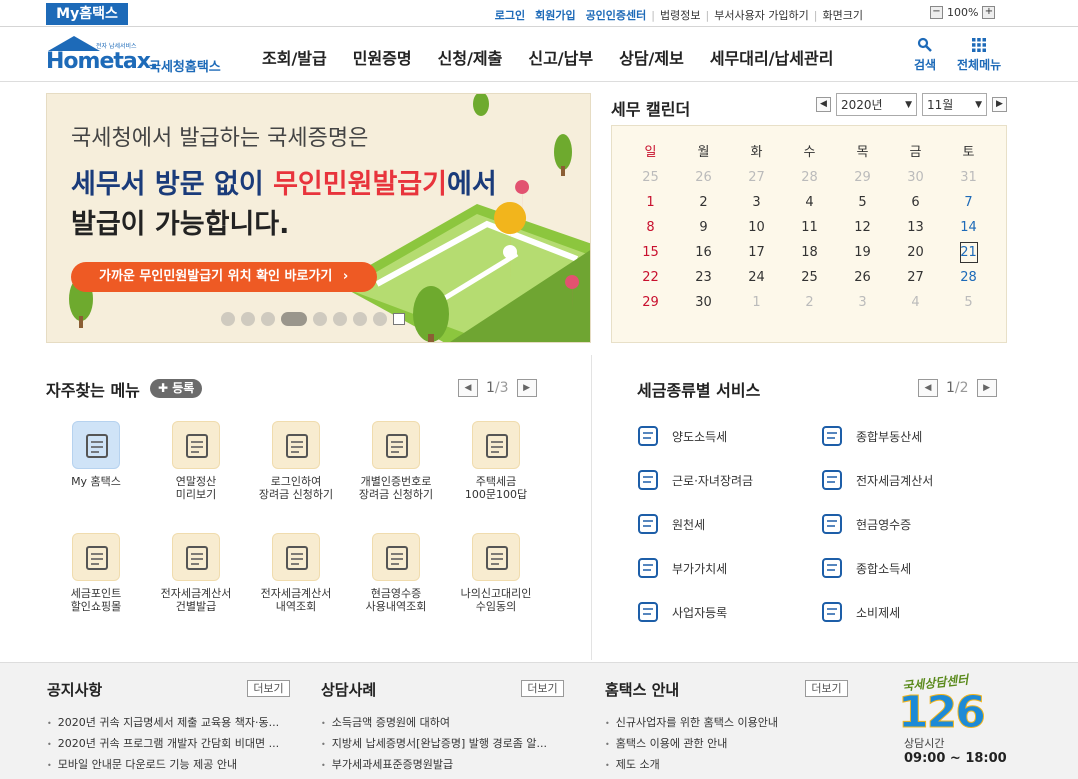  I want to click on freq-menu-item: 현금영수증 사용내역조회, so click(396, 573).